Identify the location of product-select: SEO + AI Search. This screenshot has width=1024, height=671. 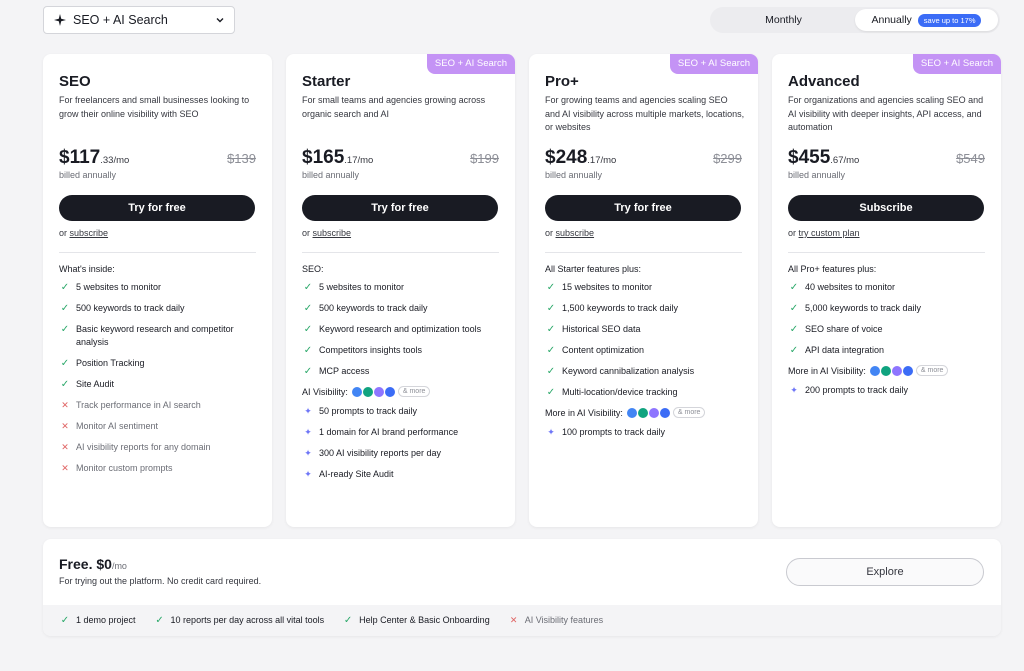
(139, 20).